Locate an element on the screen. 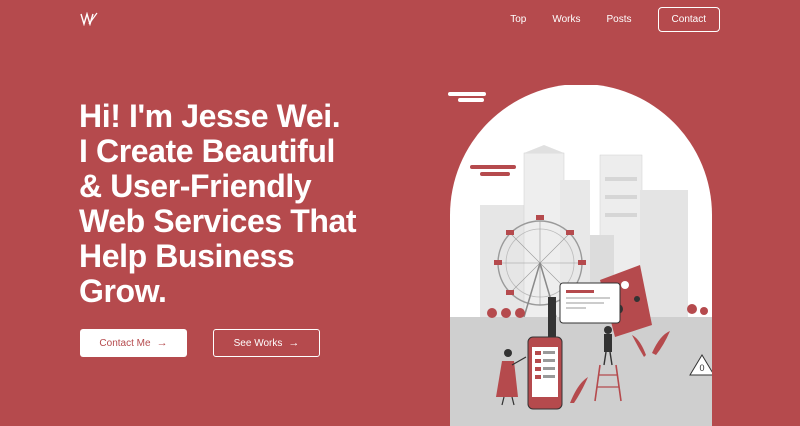 The width and height of the screenshot is (800, 426). contact-me-button: Contact Me → is located at coordinates (133, 343).